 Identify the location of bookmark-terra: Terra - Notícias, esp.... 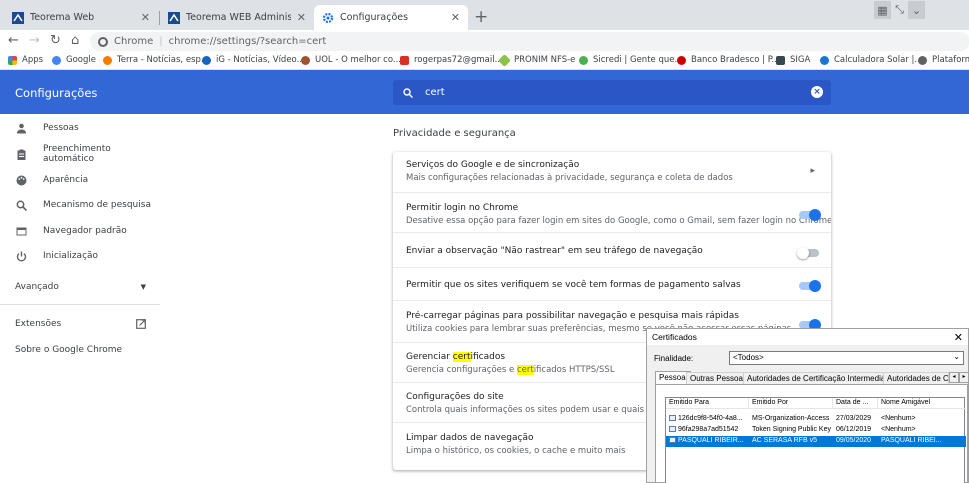
(156, 60).